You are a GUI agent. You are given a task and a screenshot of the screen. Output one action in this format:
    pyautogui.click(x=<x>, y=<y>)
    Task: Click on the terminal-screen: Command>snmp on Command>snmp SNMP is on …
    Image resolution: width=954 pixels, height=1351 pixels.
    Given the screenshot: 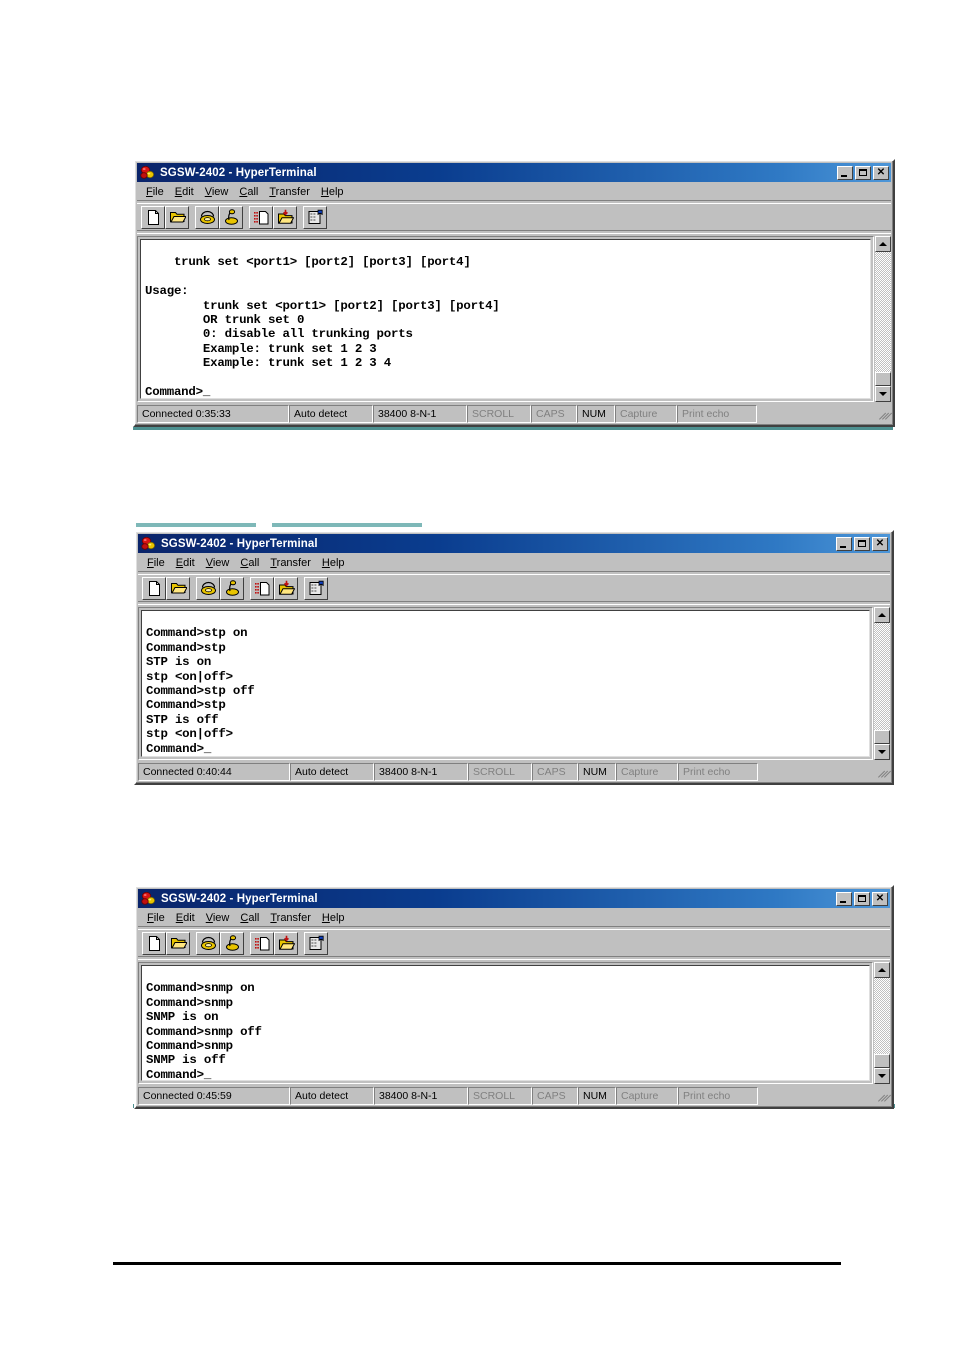 What is the action you would take?
    pyautogui.click(x=505, y=1023)
    